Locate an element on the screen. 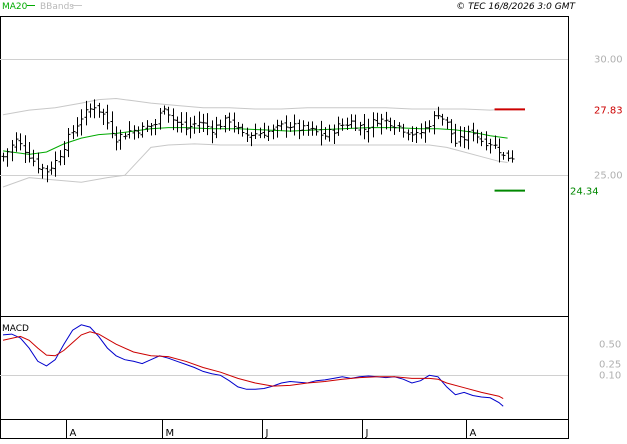 This screenshot has height=444, width=627. macd-y-ticks: 0.50 0.250.10 is located at coordinates (610, 361).